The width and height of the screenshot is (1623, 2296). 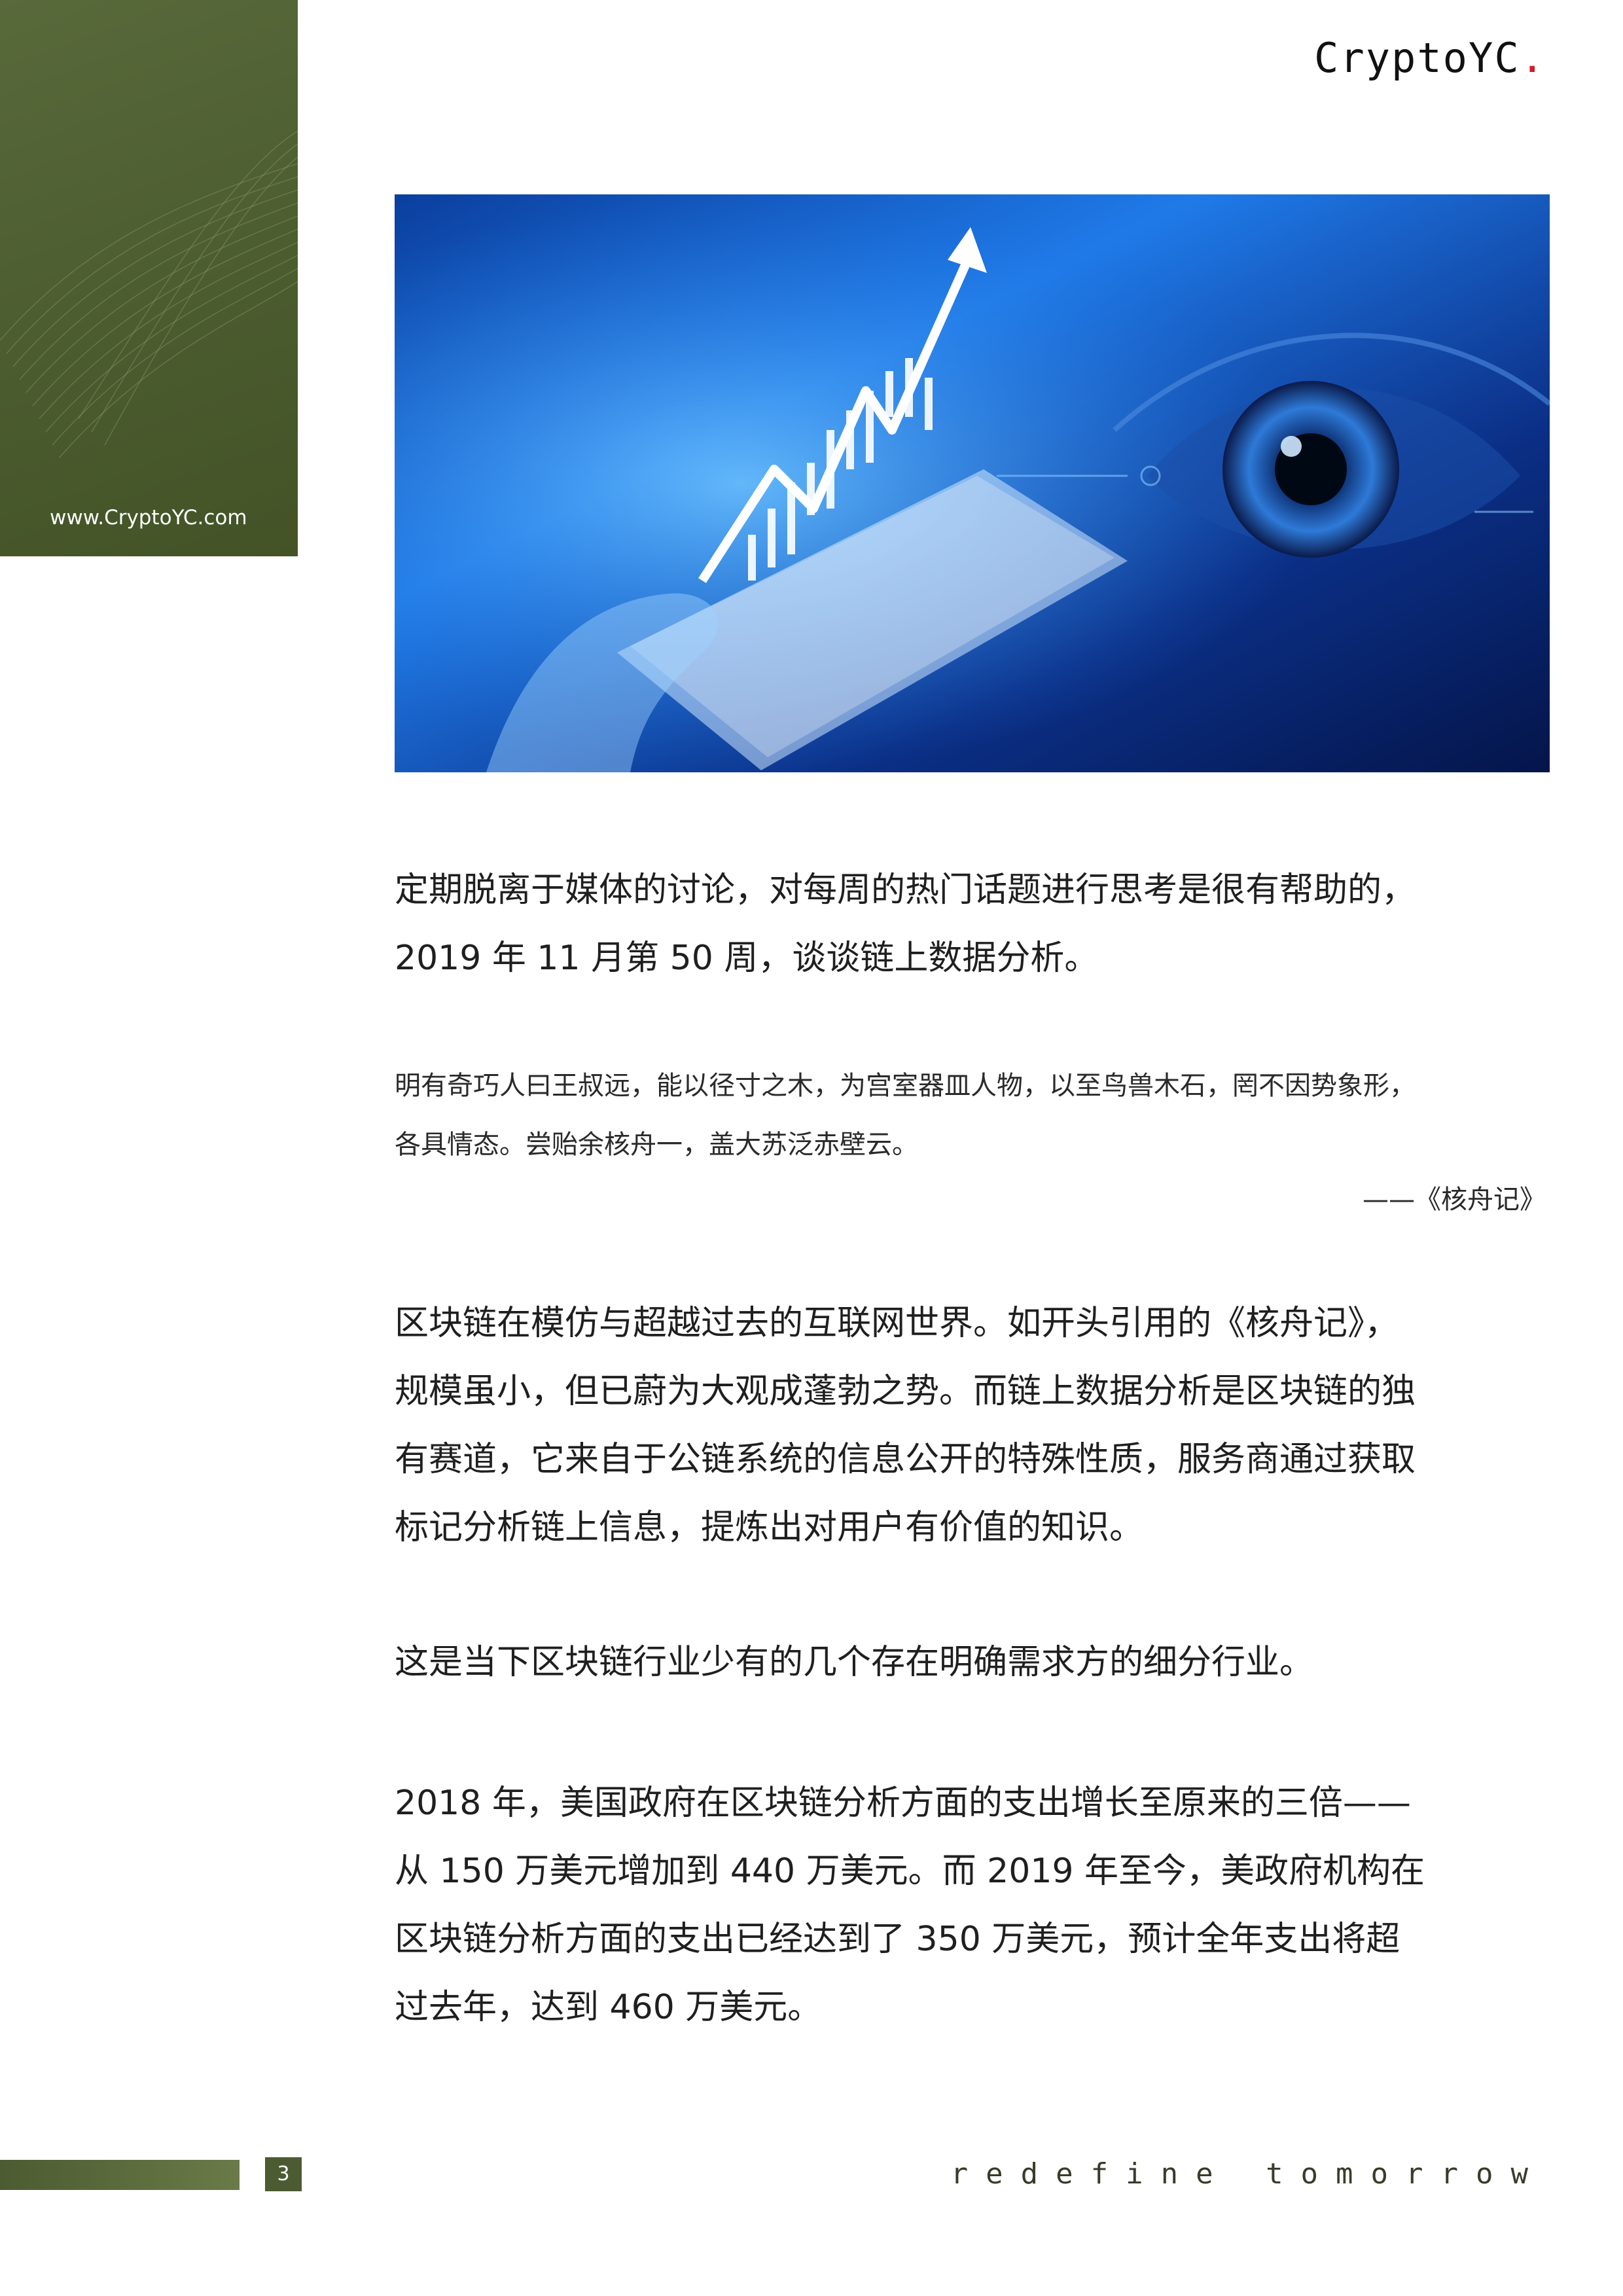 I want to click on p3-line-3: 区块链分析方面的支出已经达到了 350 万美元，预计全年支出将超, so click(x=898, y=1939).